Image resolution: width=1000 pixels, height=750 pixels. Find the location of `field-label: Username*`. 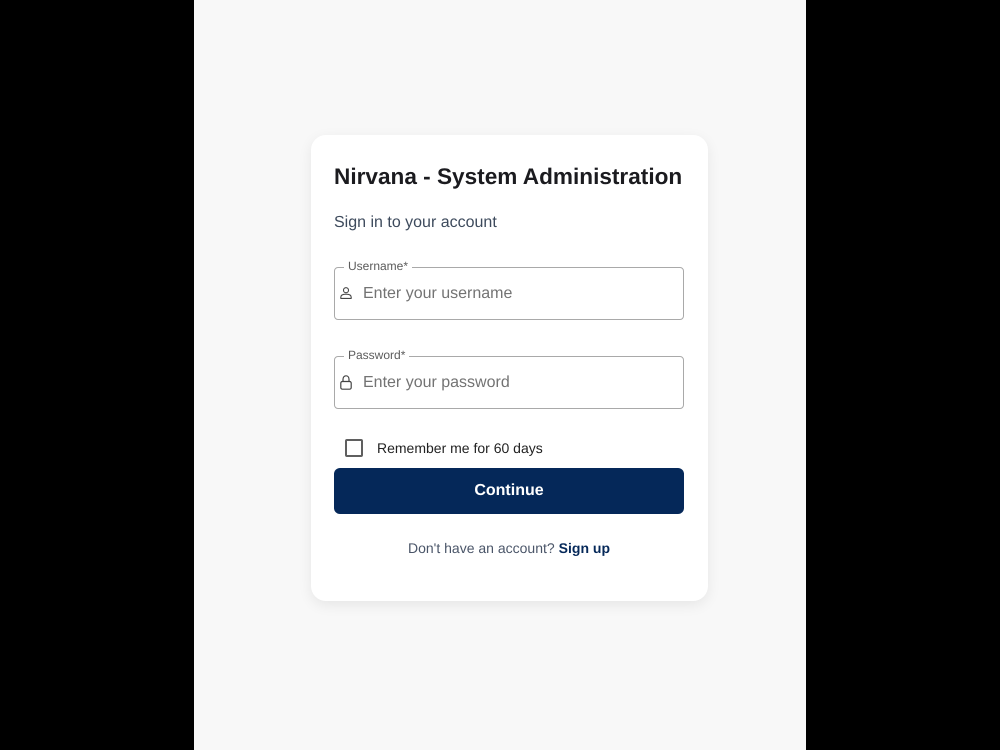

field-label: Username* is located at coordinates (378, 266).